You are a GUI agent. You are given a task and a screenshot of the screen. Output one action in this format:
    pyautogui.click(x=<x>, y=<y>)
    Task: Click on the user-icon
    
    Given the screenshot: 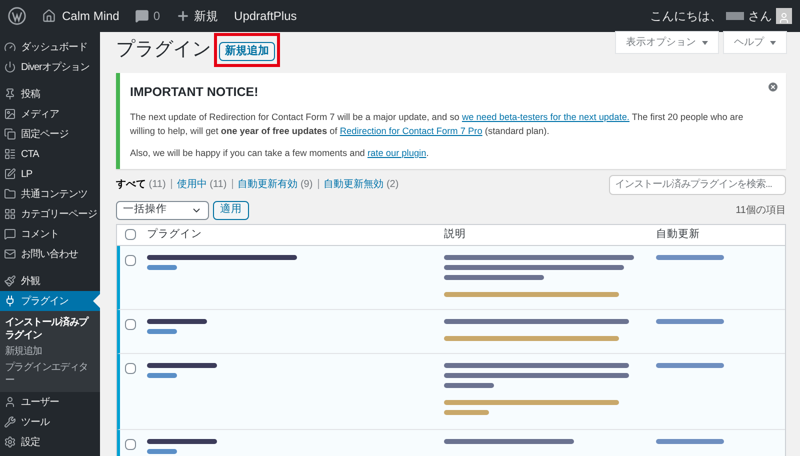 What is the action you would take?
    pyautogui.click(x=10, y=402)
    